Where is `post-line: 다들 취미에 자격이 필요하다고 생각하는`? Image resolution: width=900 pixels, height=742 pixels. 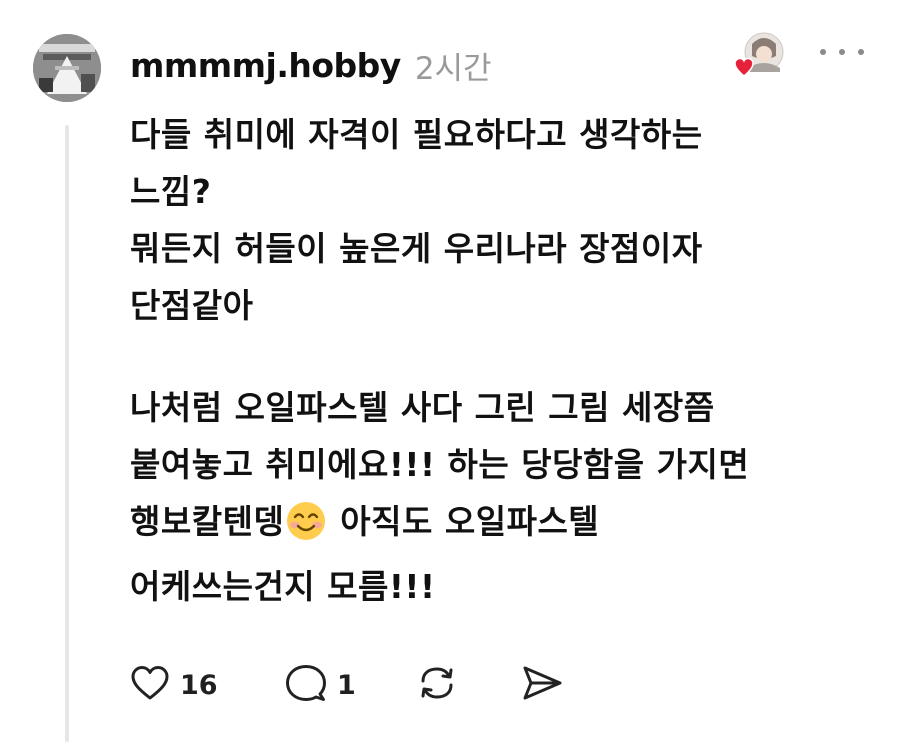 post-line: 다들 취미에 자격이 필요하다고 생각하는 is located at coordinates (416, 134).